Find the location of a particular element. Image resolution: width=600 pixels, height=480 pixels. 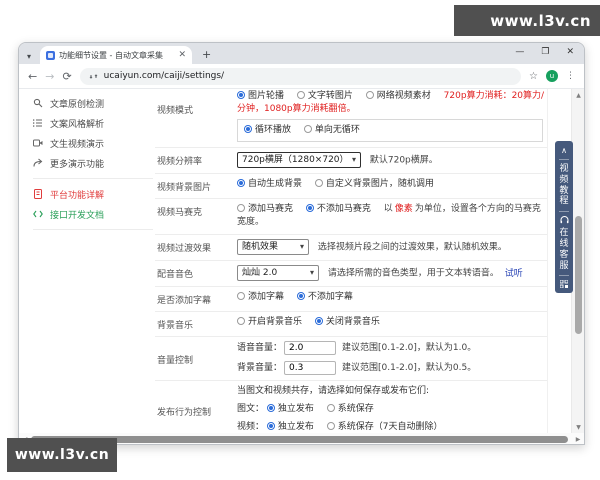

sidebar-item-label: 平台功能详解 is located at coordinates (77, 195).